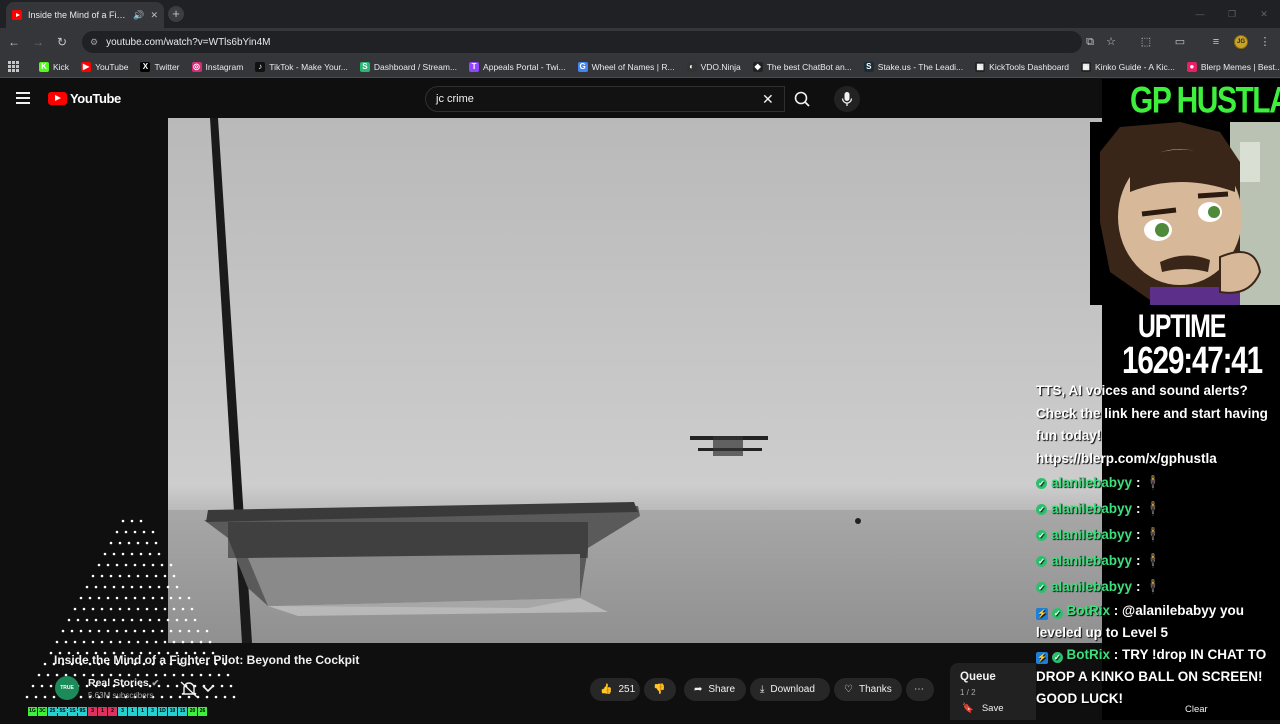 This screenshot has height=724, width=1280. What do you see at coordinates (85, 15) in the screenshot?
I see `browser-tab-active: Inside the Mind of a Fighte 🔊 ✕` at bounding box center [85, 15].